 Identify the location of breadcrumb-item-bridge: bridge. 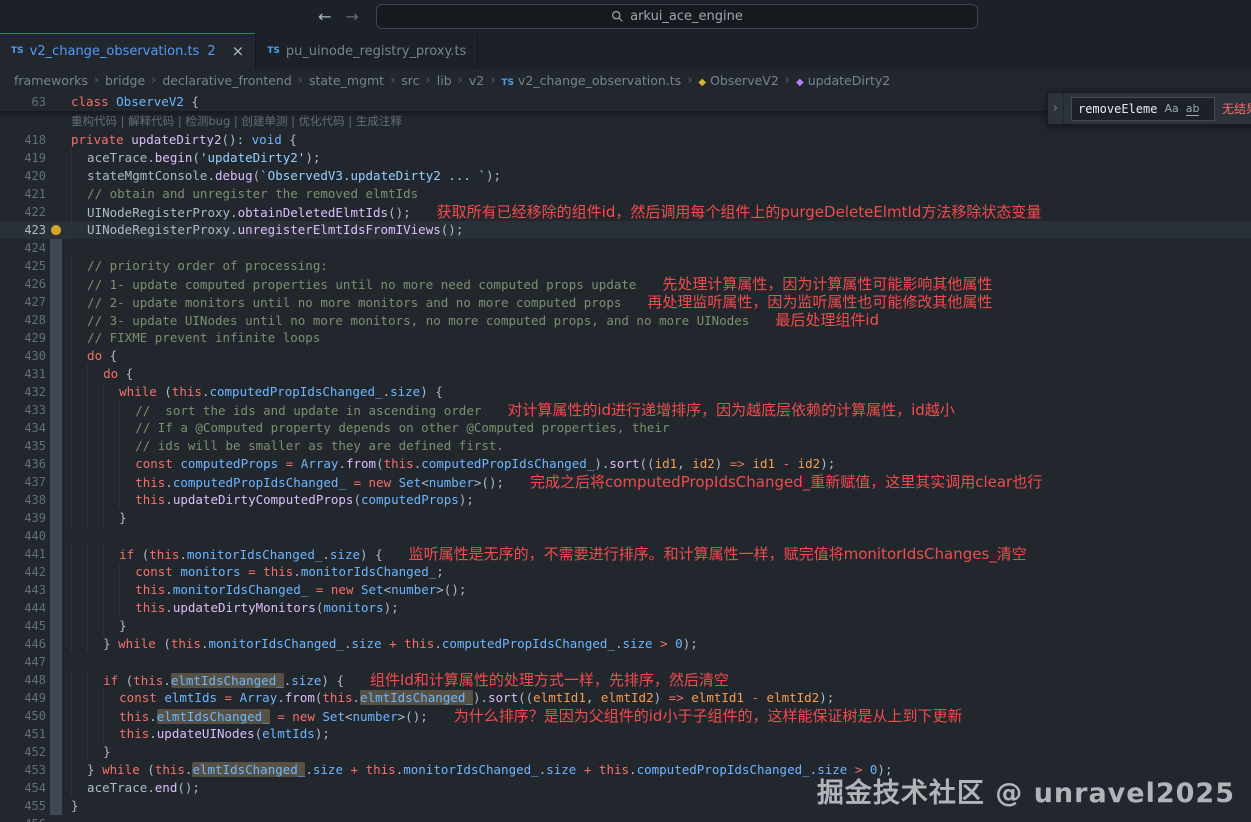
(125, 80).